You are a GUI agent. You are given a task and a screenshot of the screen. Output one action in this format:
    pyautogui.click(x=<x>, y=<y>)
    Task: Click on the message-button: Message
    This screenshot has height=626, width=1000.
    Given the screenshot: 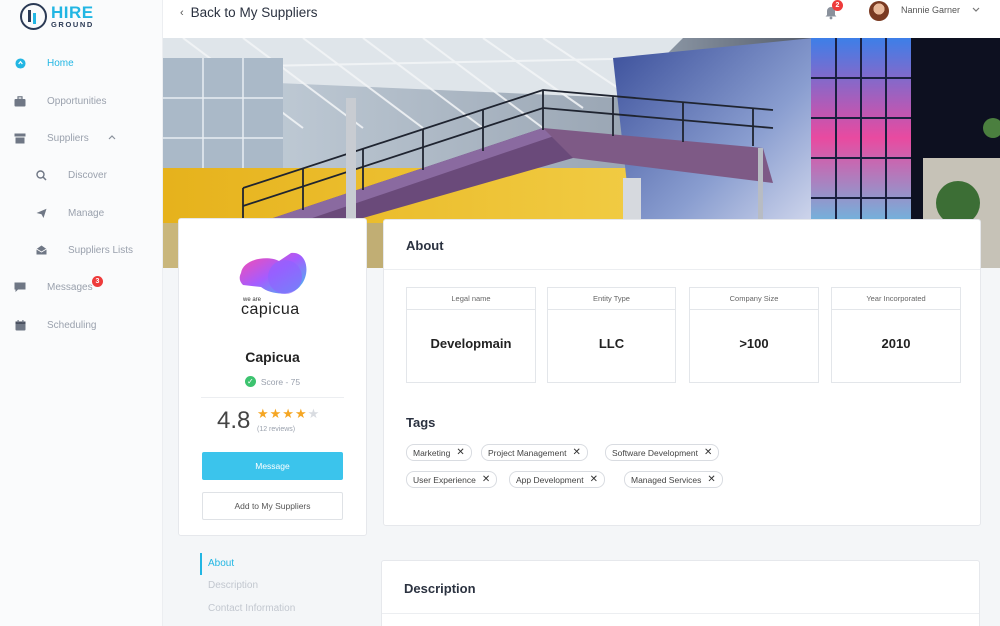 What is the action you would take?
    pyautogui.click(x=272, y=466)
    